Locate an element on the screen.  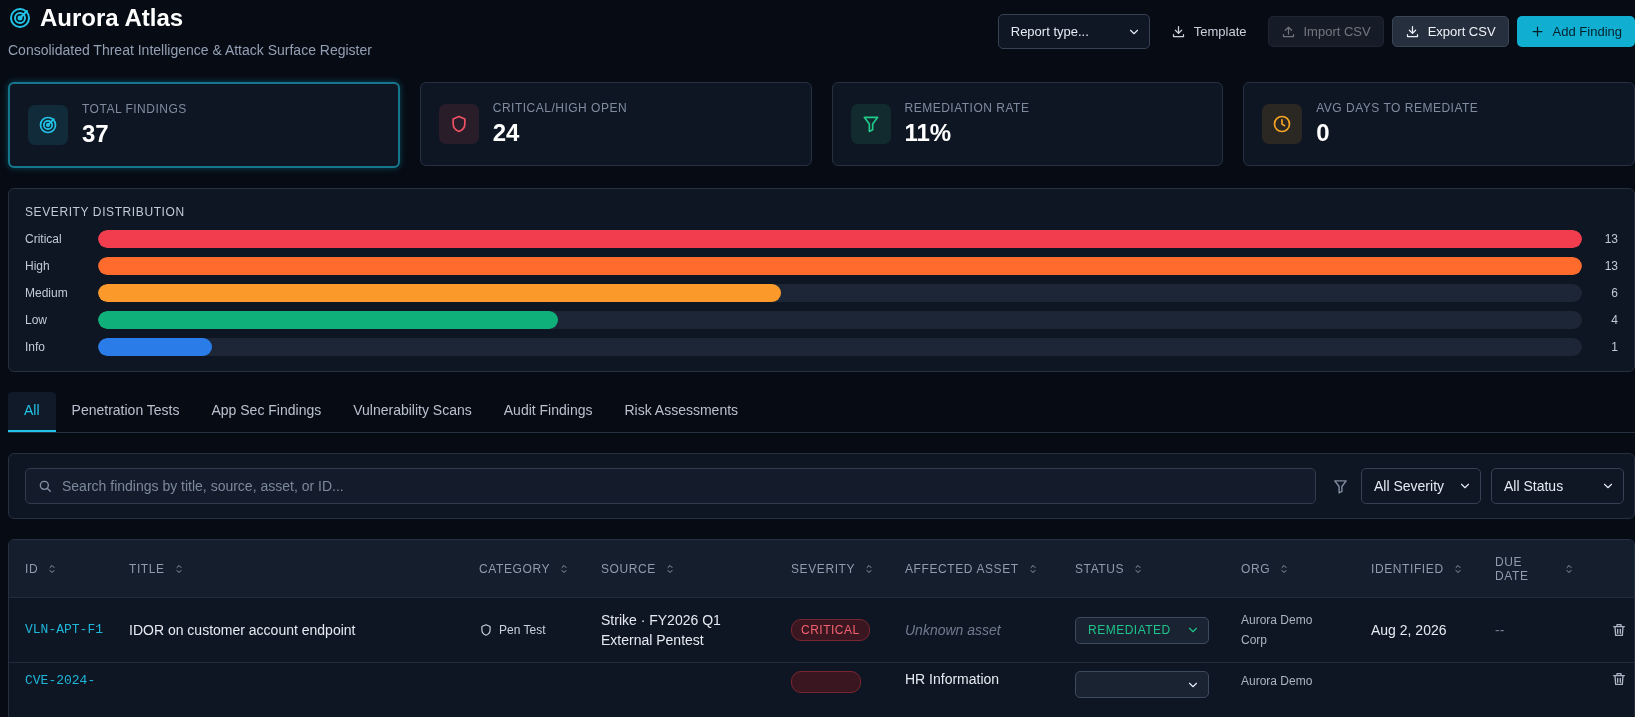
column-header: CATEGORY is located at coordinates (515, 568).